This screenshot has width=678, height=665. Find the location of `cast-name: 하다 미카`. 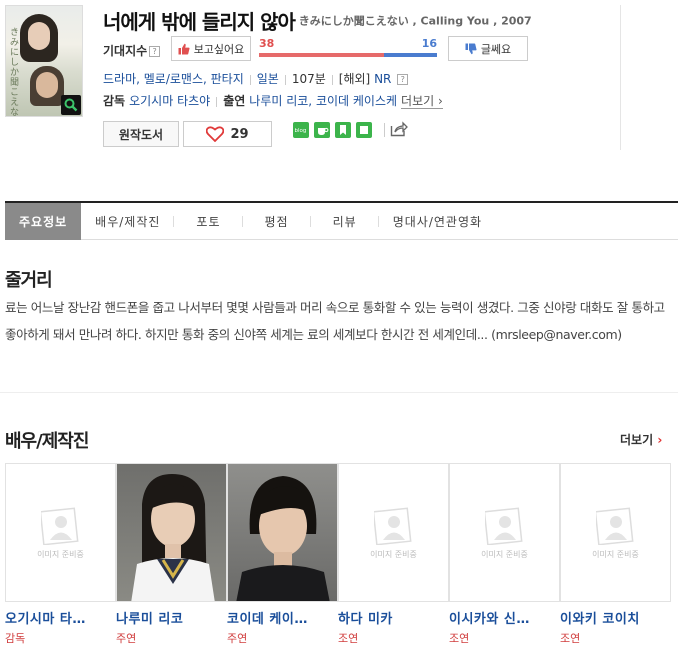

cast-name: 하다 미카 is located at coordinates (393, 617).